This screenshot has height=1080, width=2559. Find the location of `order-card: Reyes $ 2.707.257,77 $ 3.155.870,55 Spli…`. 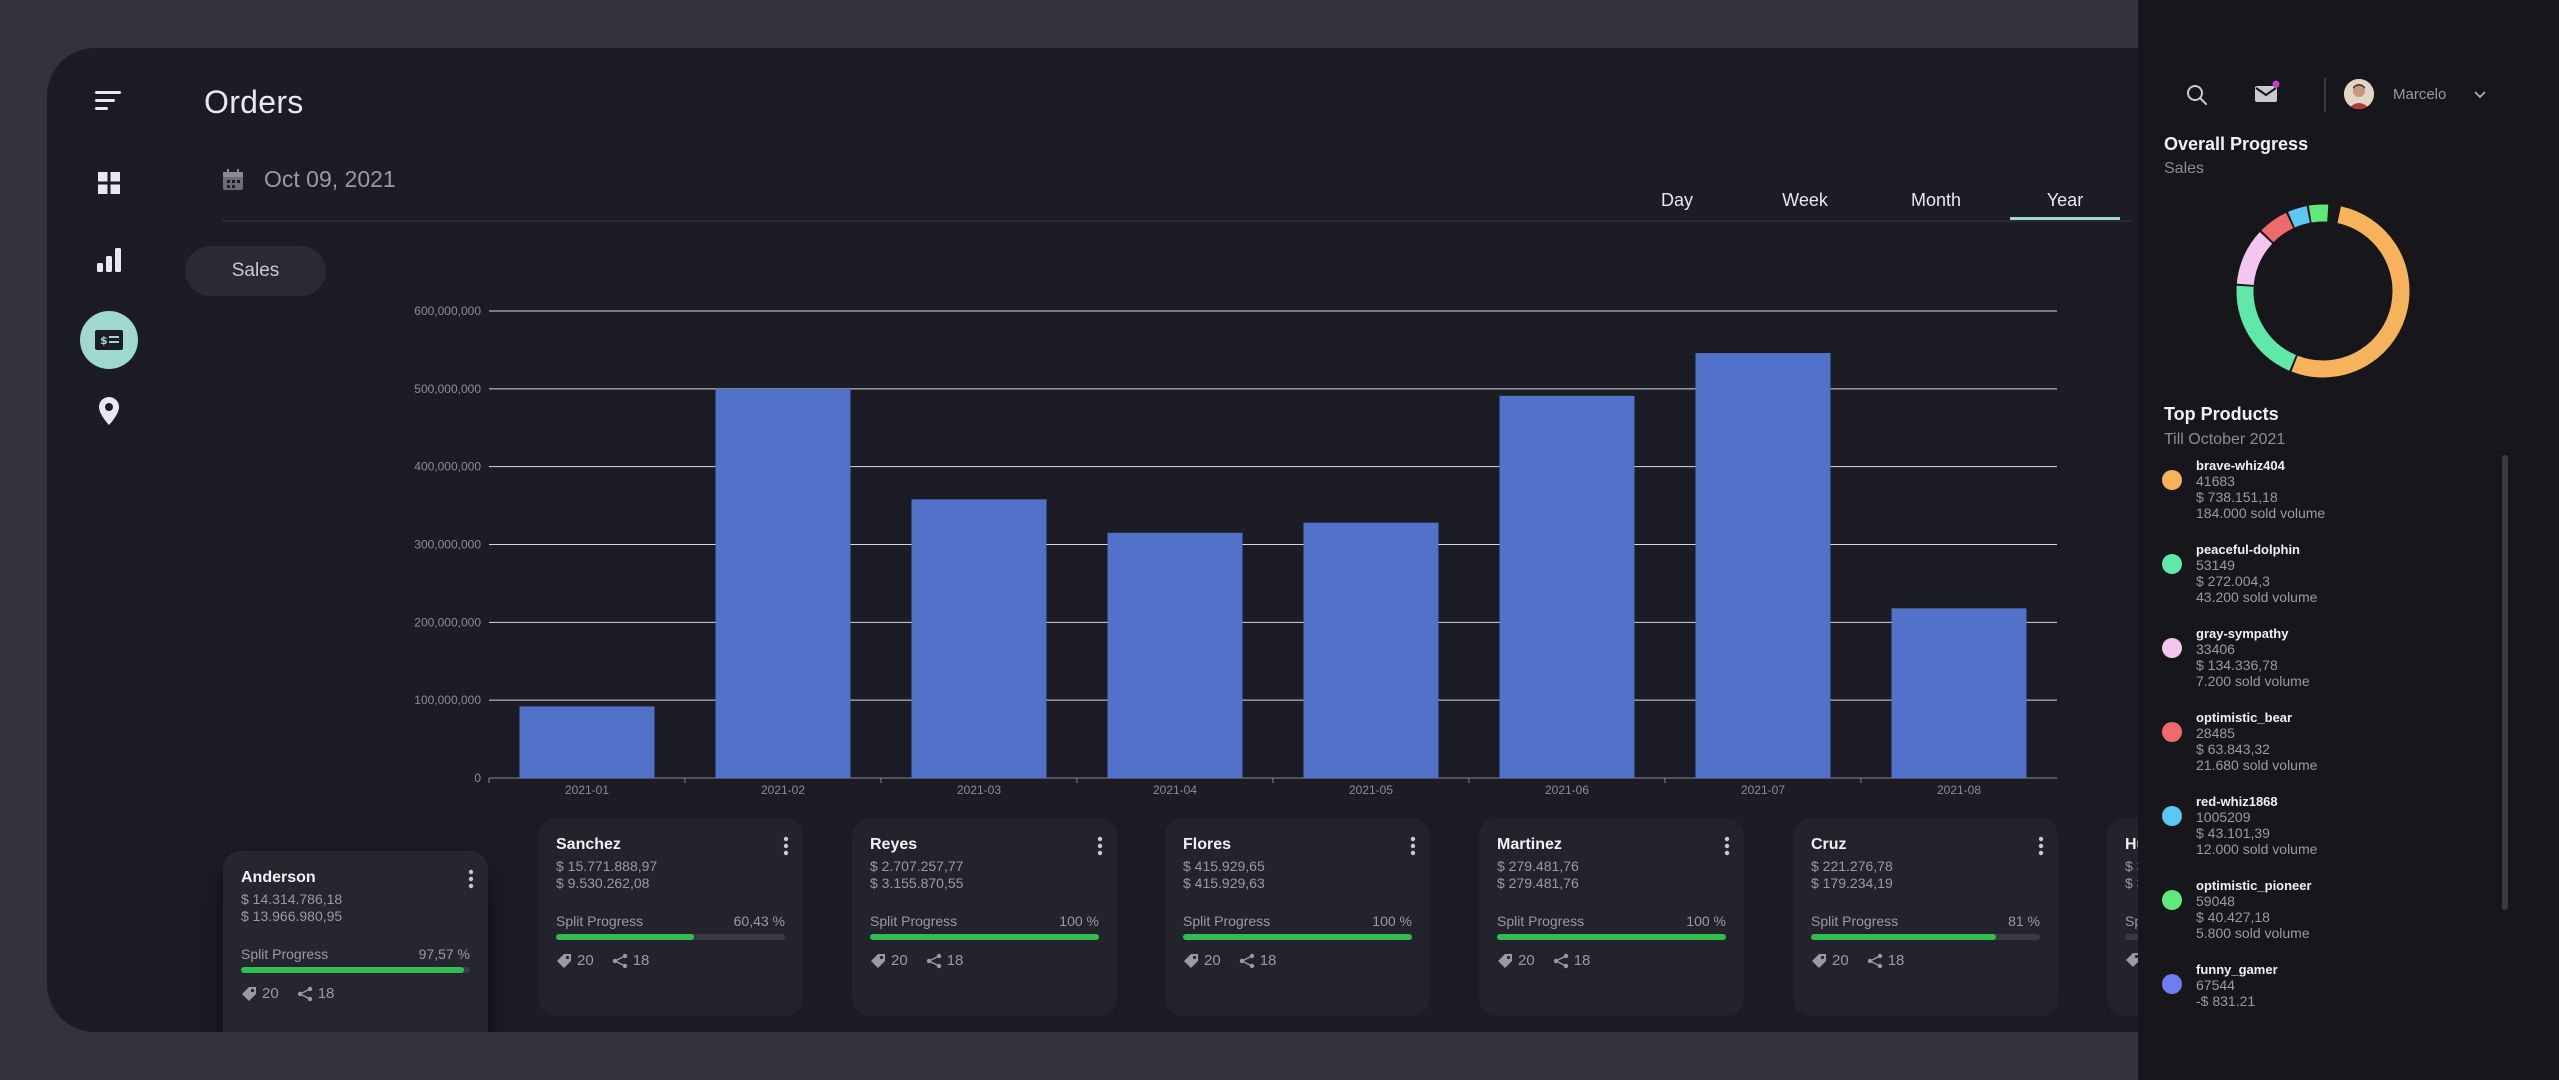

order-card: Reyes $ 2.707.257,77 $ 3.155.870,55 Spli… is located at coordinates (984, 917).